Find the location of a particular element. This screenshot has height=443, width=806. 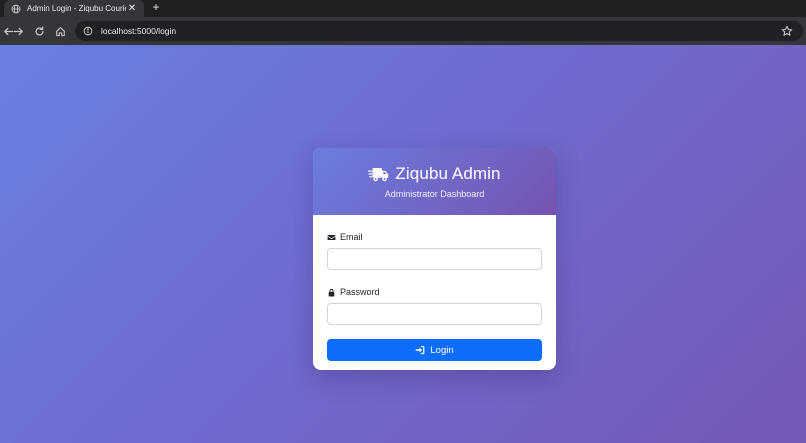

address-url: localhost:5000/login is located at coordinates (441, 31).